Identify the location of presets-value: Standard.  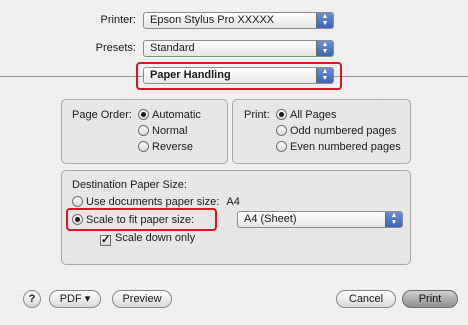
(172, 48).